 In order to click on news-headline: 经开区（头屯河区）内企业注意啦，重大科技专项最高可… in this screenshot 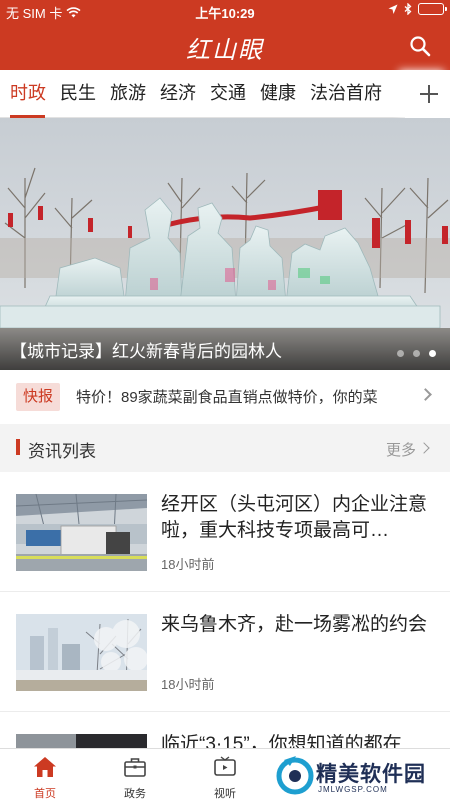, I will do `click(296, 518)`.